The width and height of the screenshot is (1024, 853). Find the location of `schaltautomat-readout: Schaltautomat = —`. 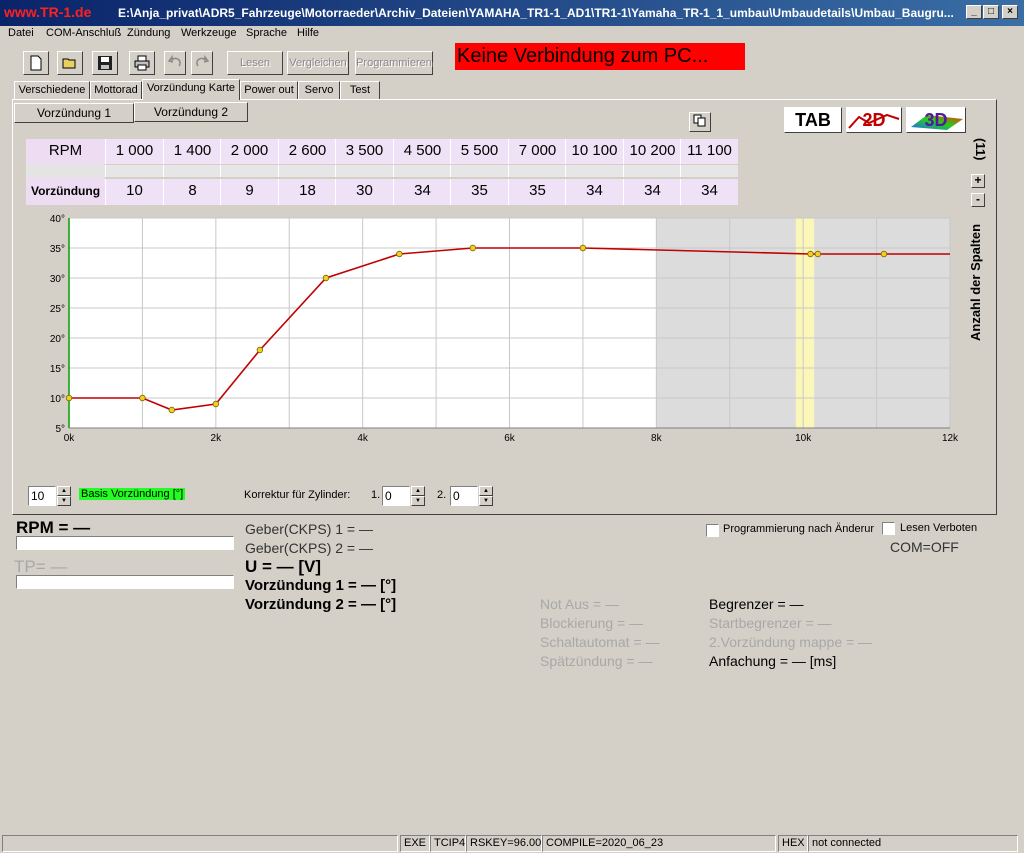

schaltautomat-readout: Schaltautomat = — is located at coordinates (600, 642).